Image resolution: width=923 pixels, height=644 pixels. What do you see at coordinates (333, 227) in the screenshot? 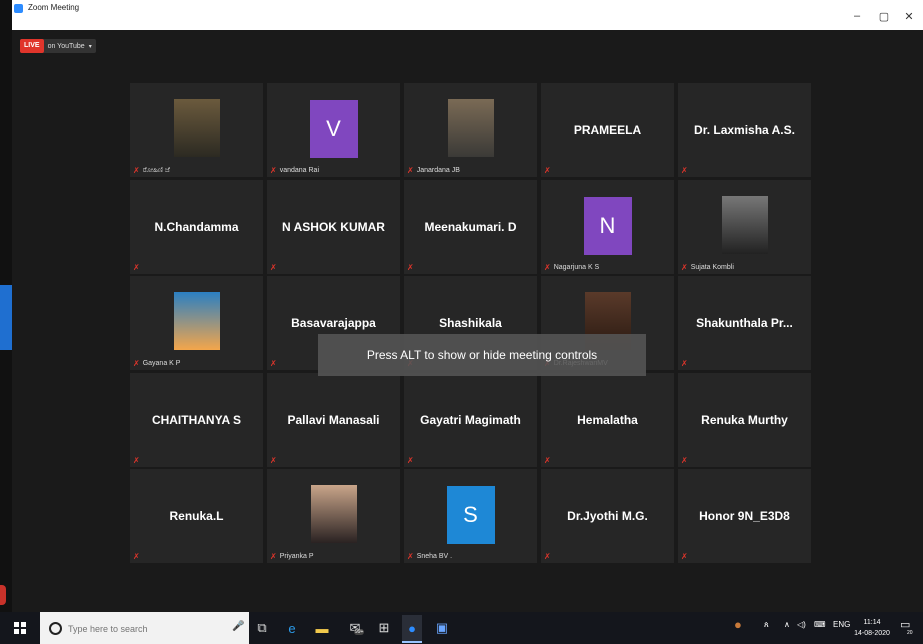
I see `participant-tile: N ASHOK KUMAR ✗` at bounding box center [333, 227].